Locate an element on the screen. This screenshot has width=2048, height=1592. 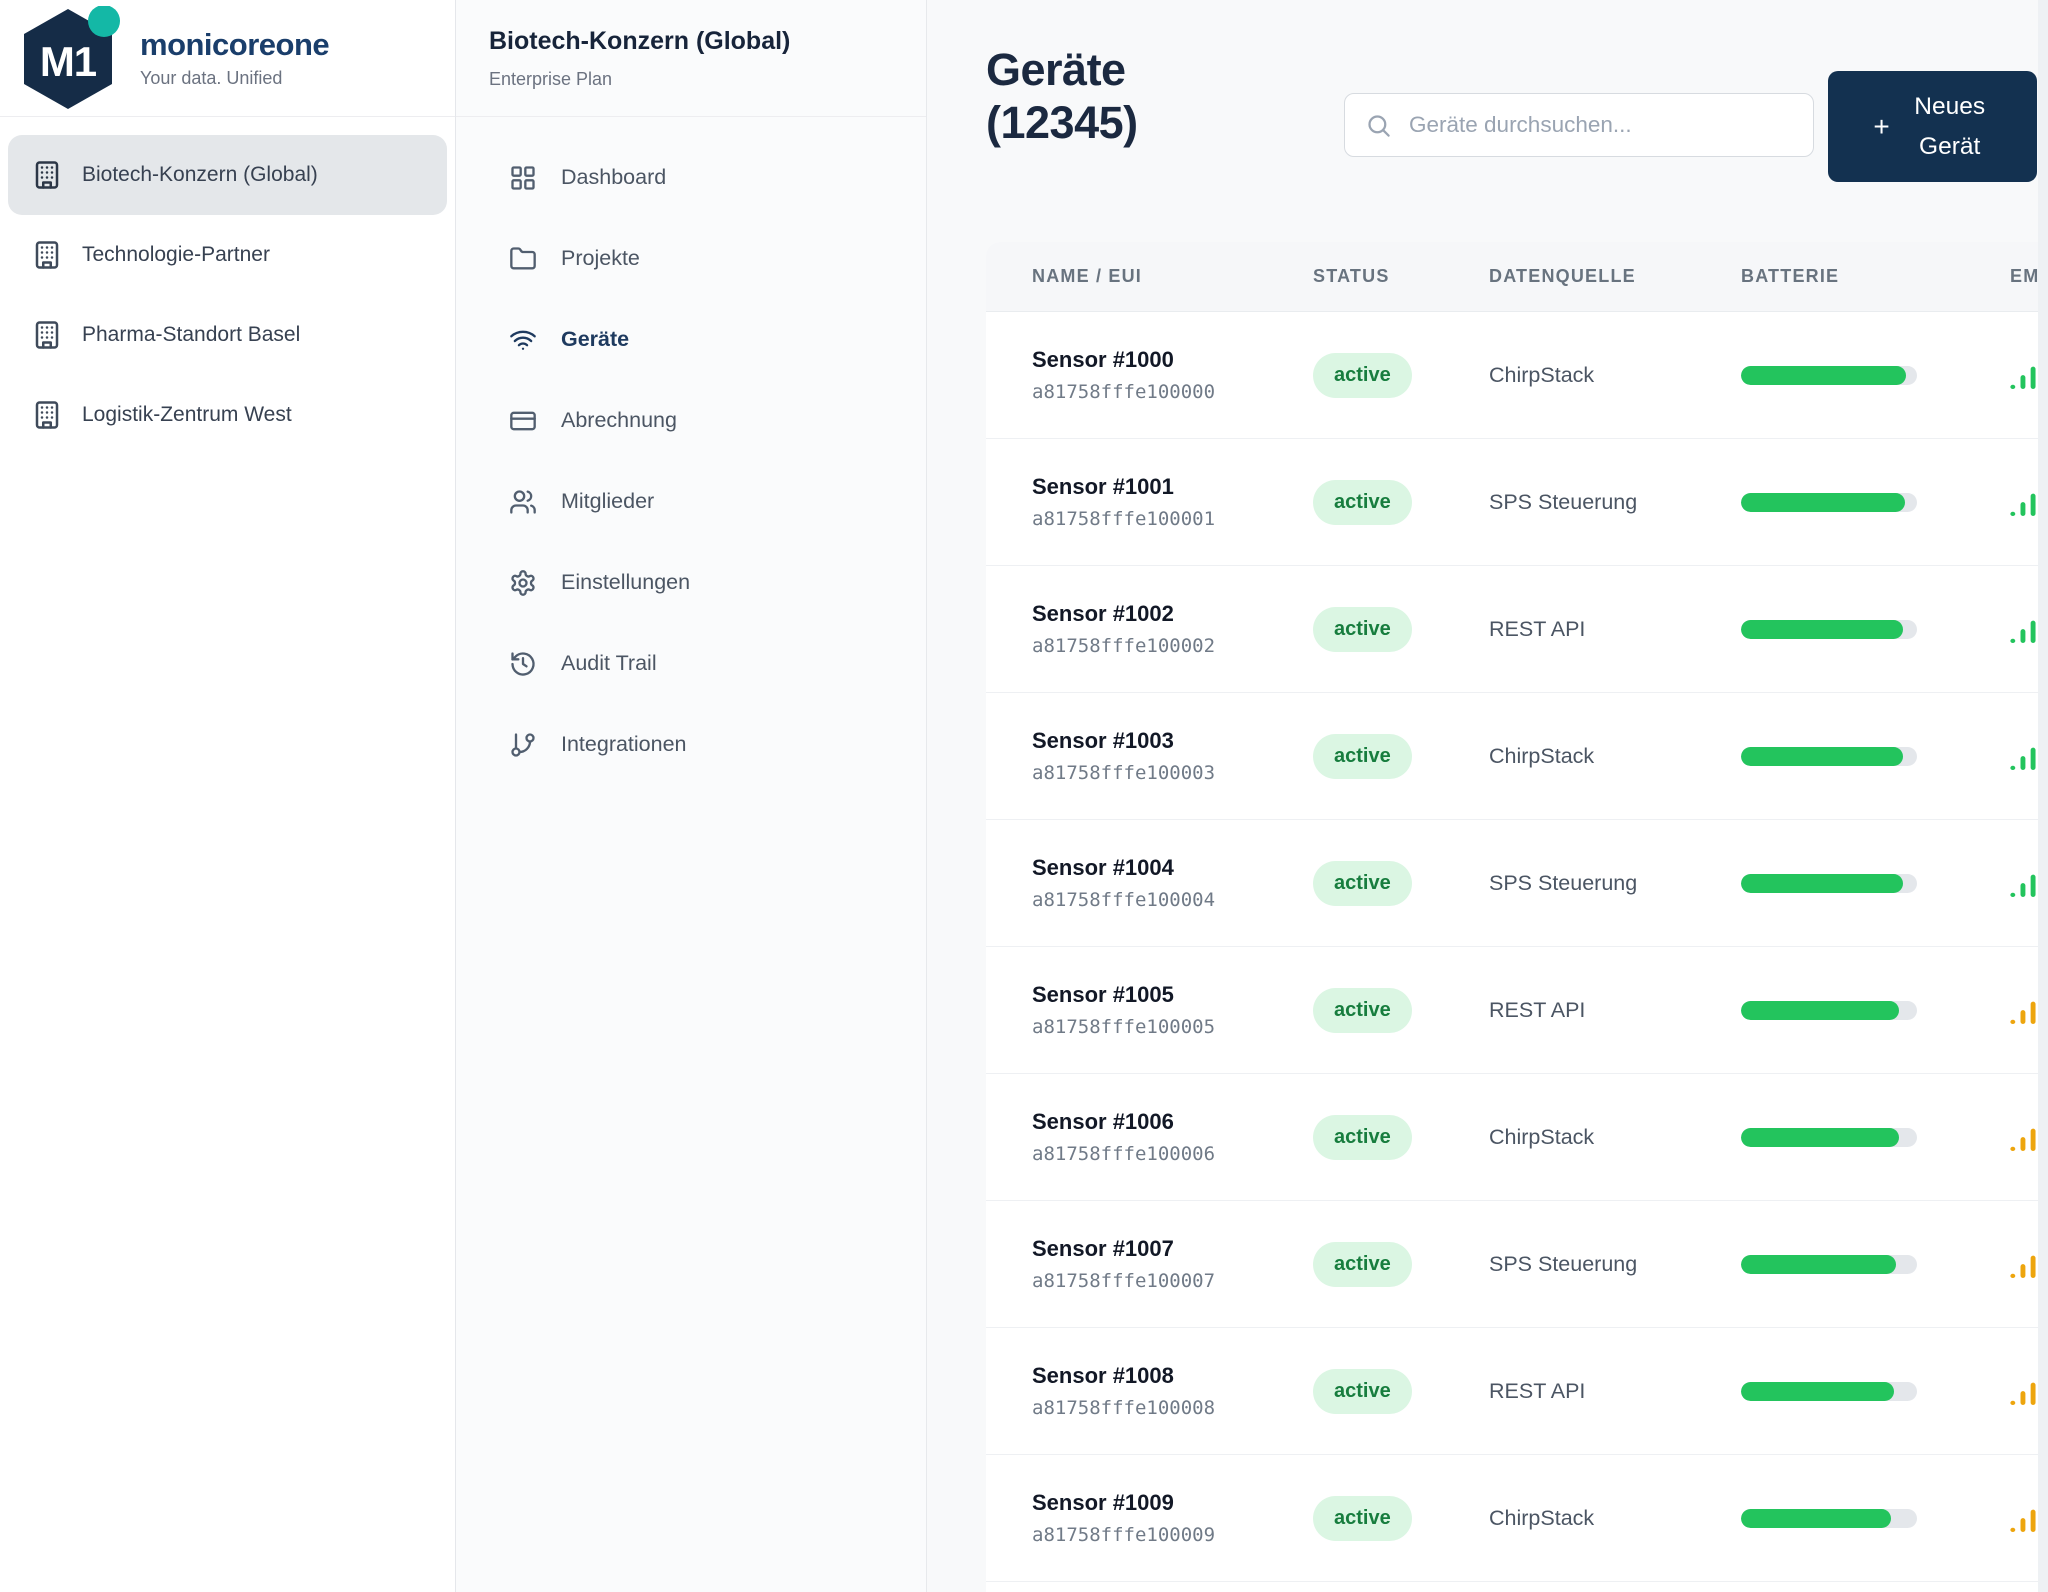
device-search is located at coordinates (1579, 125).